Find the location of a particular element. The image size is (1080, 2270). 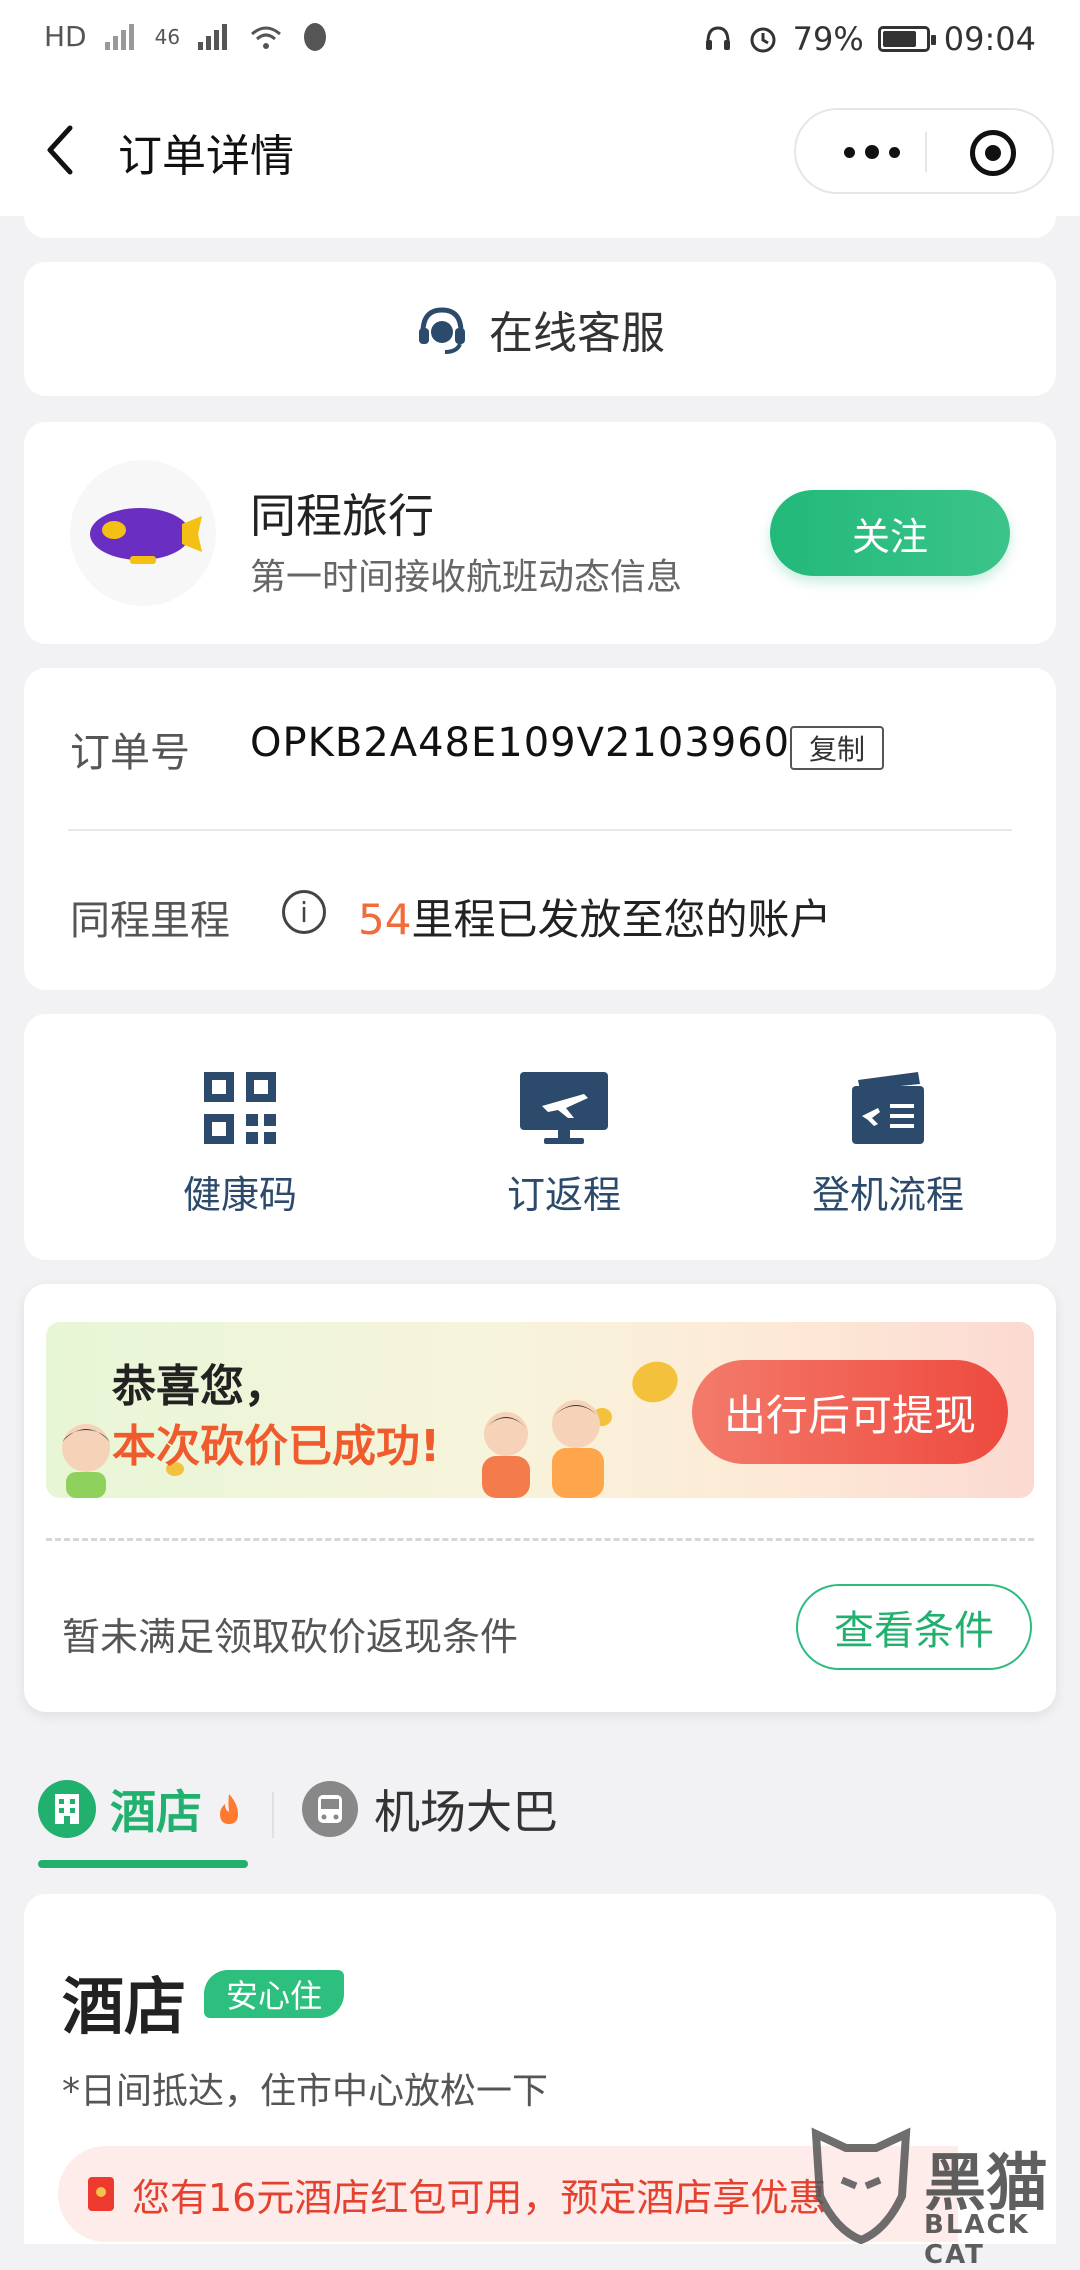

plane-monitor-icon is located at coordinates (564, 1108).